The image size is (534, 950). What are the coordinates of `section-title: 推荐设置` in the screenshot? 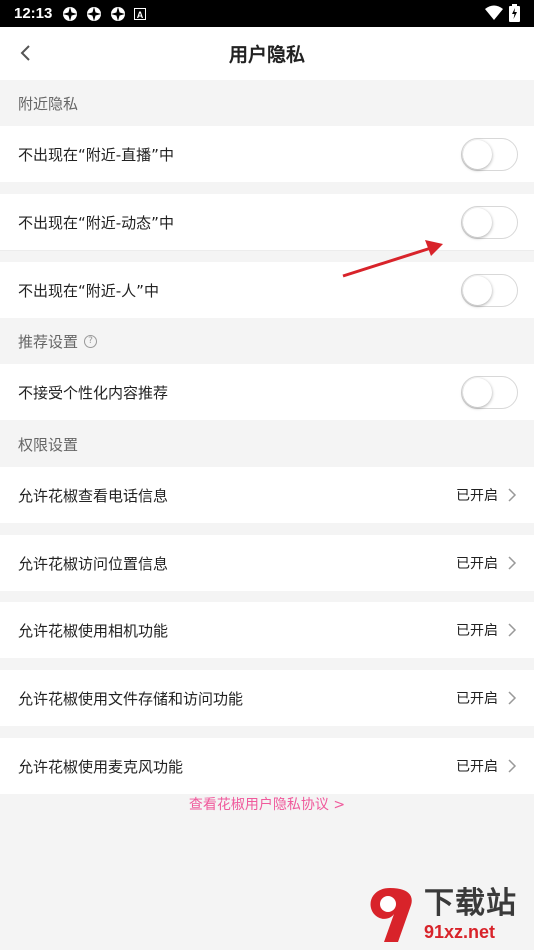 It's located at (48, 341).